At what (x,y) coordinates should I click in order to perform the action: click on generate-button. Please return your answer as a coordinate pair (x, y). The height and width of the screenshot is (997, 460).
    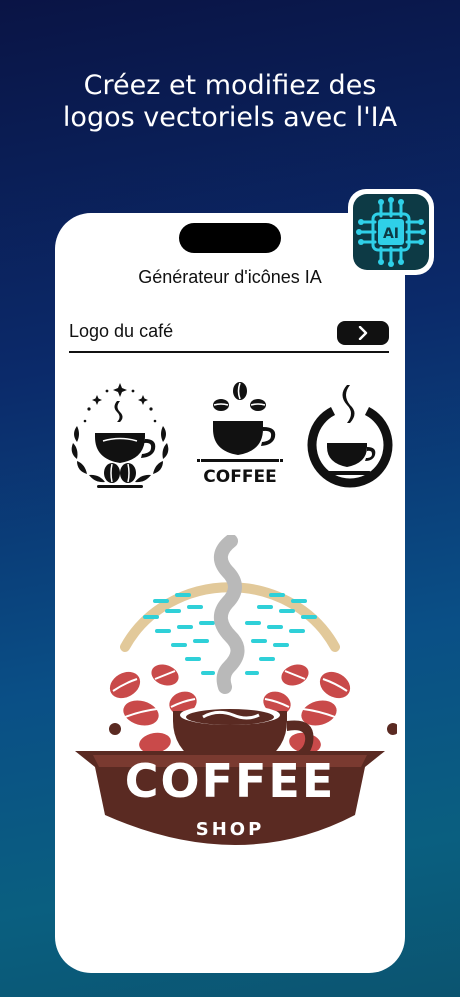
    Looking at the image, I should click on (363, 333).